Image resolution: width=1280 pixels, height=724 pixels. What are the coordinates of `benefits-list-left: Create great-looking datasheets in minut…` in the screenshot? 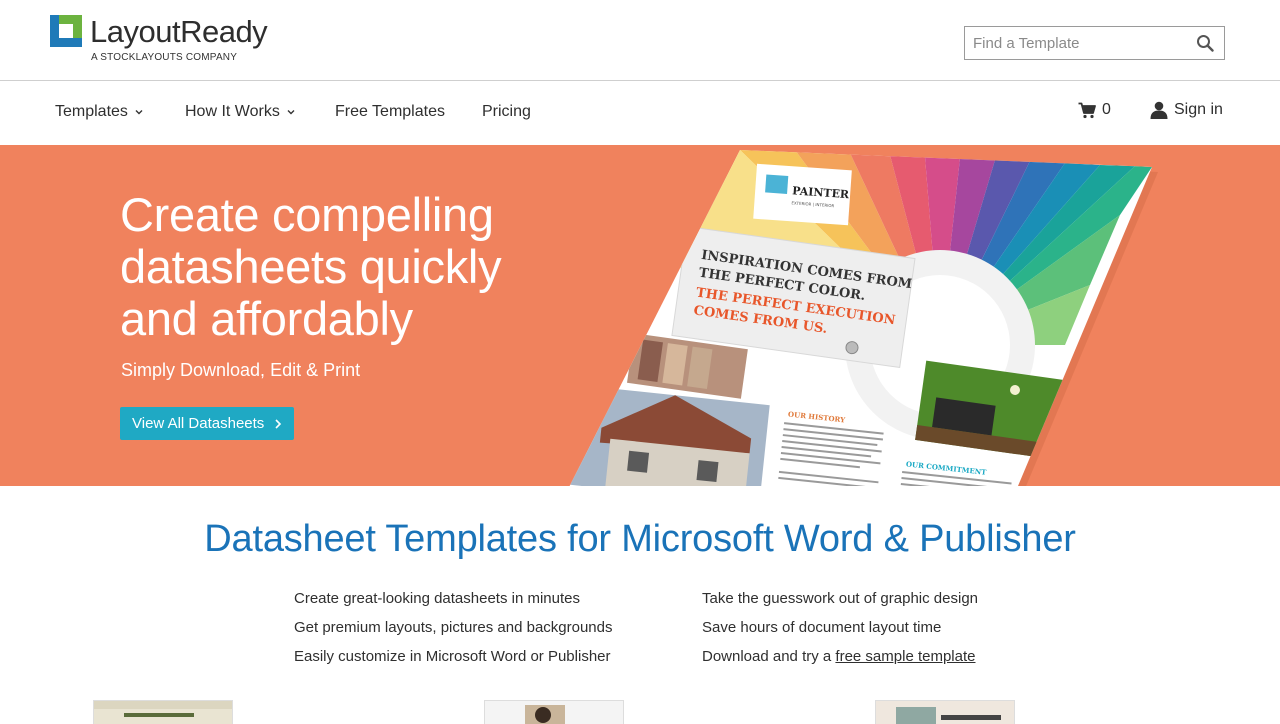 It's located at (453, 627).